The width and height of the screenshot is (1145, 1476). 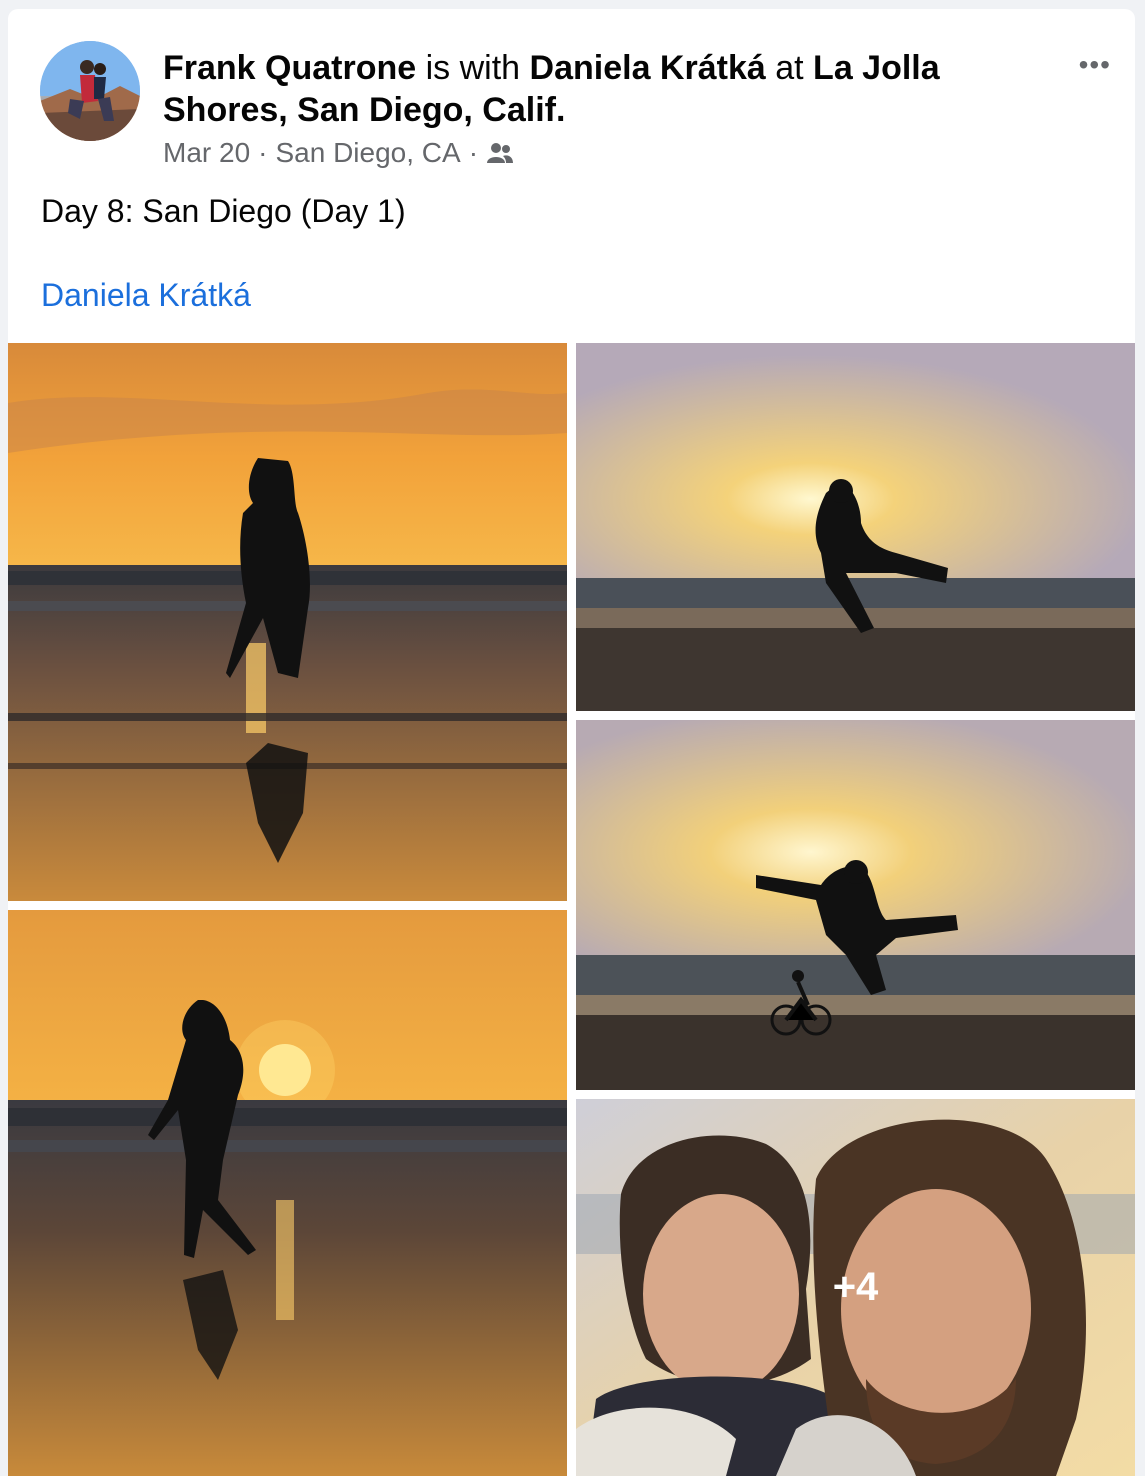 What do you see at coordinates (1095, 65) in the screenshot?
I see `more-options-icon: •••` at bounding box center [1095, 65].